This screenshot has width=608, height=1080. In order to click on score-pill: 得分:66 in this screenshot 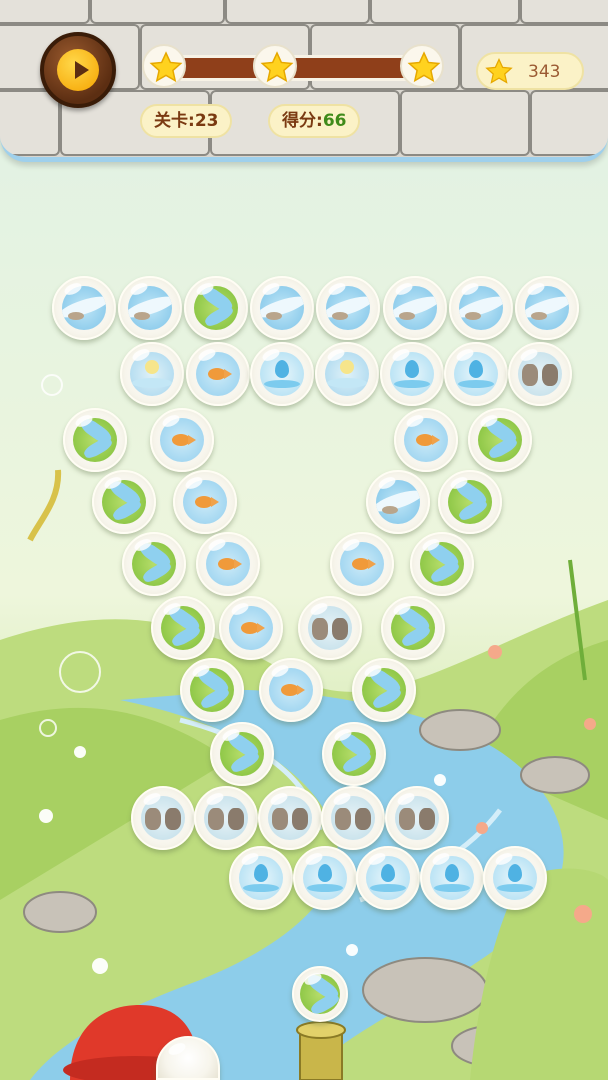, I will do `click(314, 121)`.